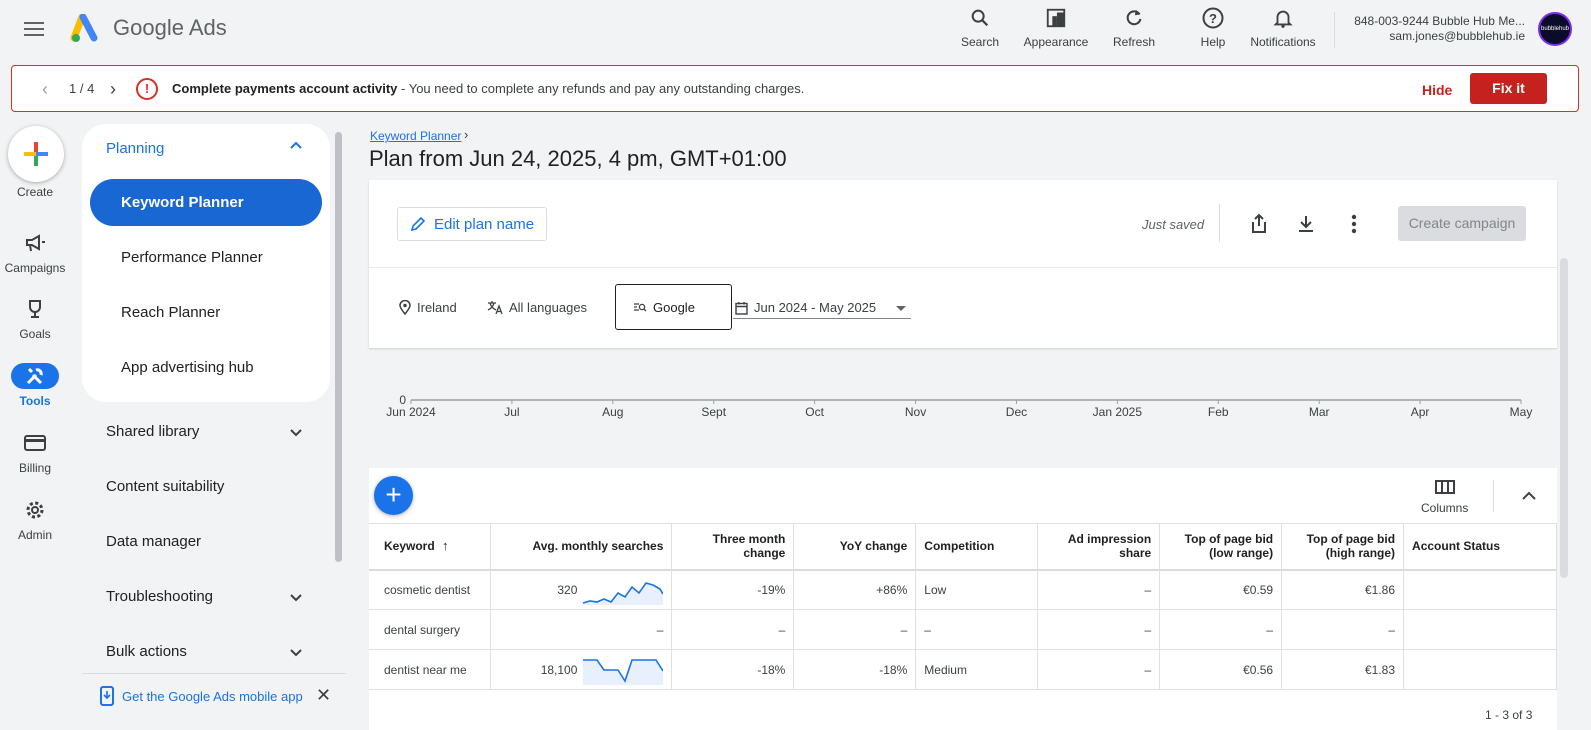 This screenshot has height=730, width=1591. Describe the element at coordinates (581, 547) in the screenshot. I see `col-avg-monthly-searches: Avg. monthly searches` at that location.